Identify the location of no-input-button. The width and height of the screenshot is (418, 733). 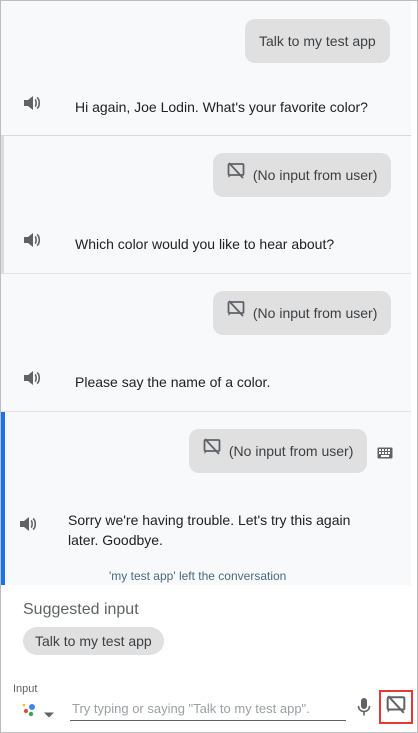
(396, 707).